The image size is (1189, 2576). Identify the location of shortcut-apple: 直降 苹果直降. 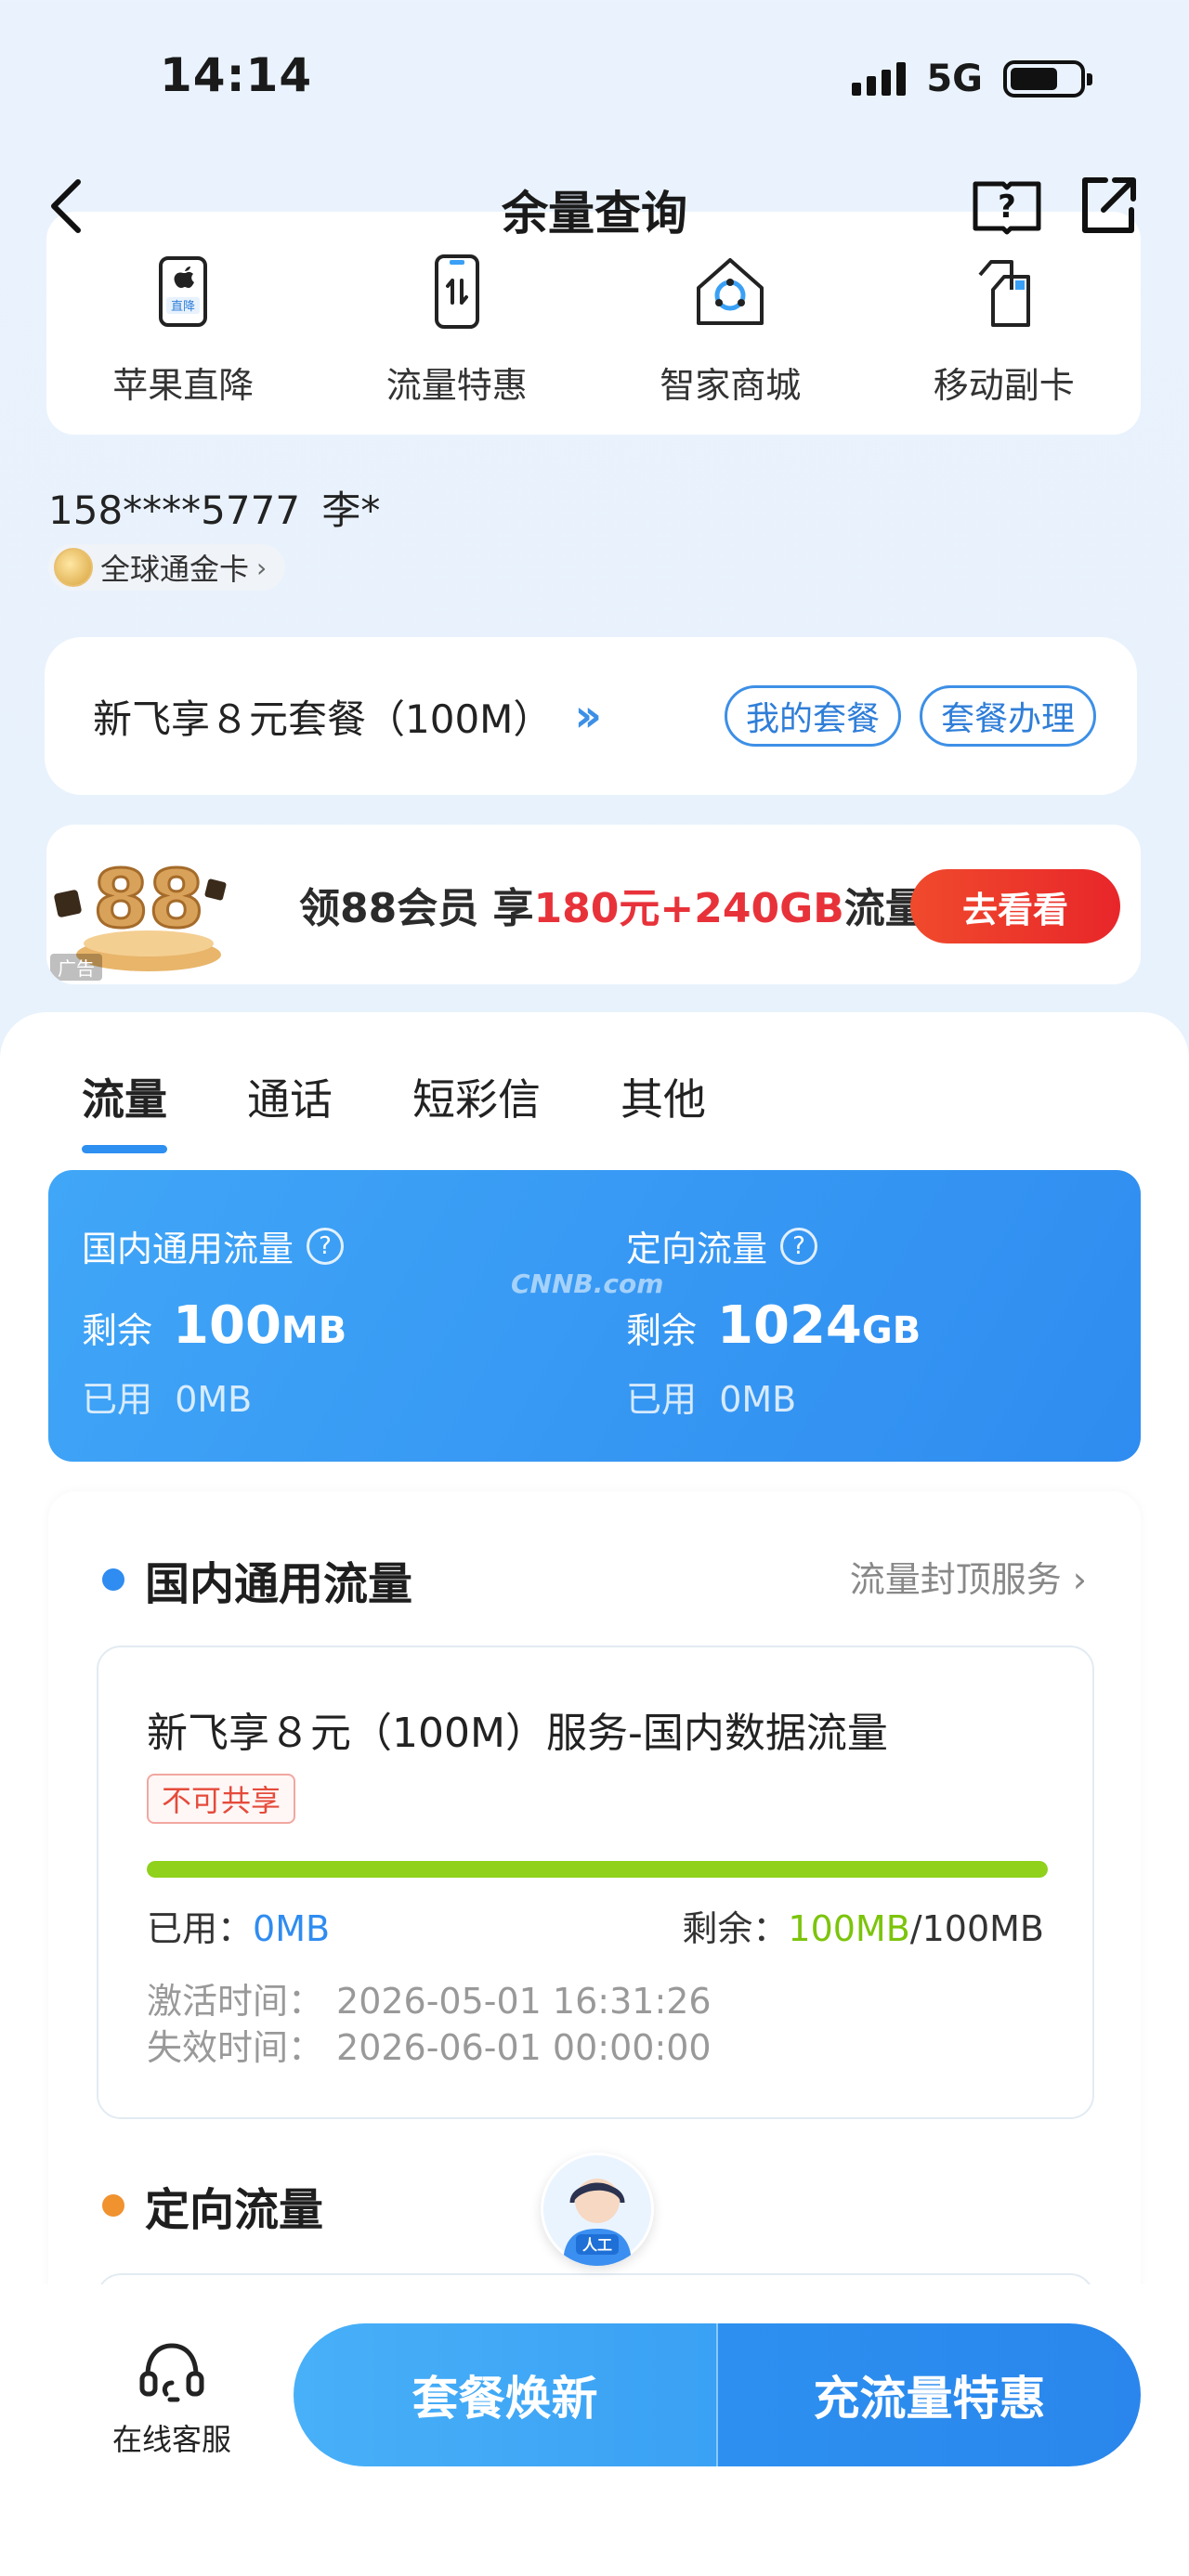
(183, 331).